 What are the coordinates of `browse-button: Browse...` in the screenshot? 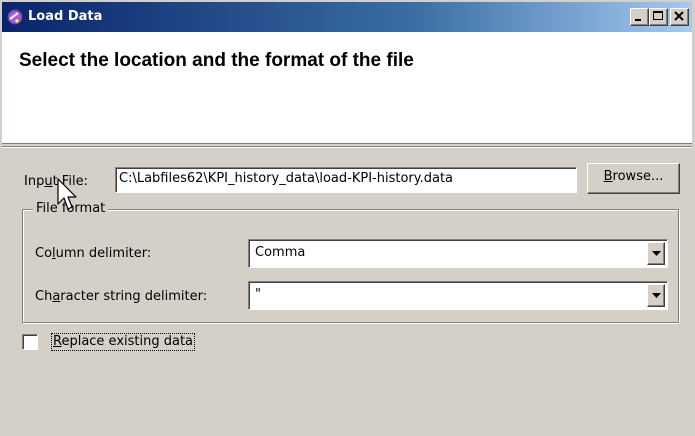 It's located at (633, 178).